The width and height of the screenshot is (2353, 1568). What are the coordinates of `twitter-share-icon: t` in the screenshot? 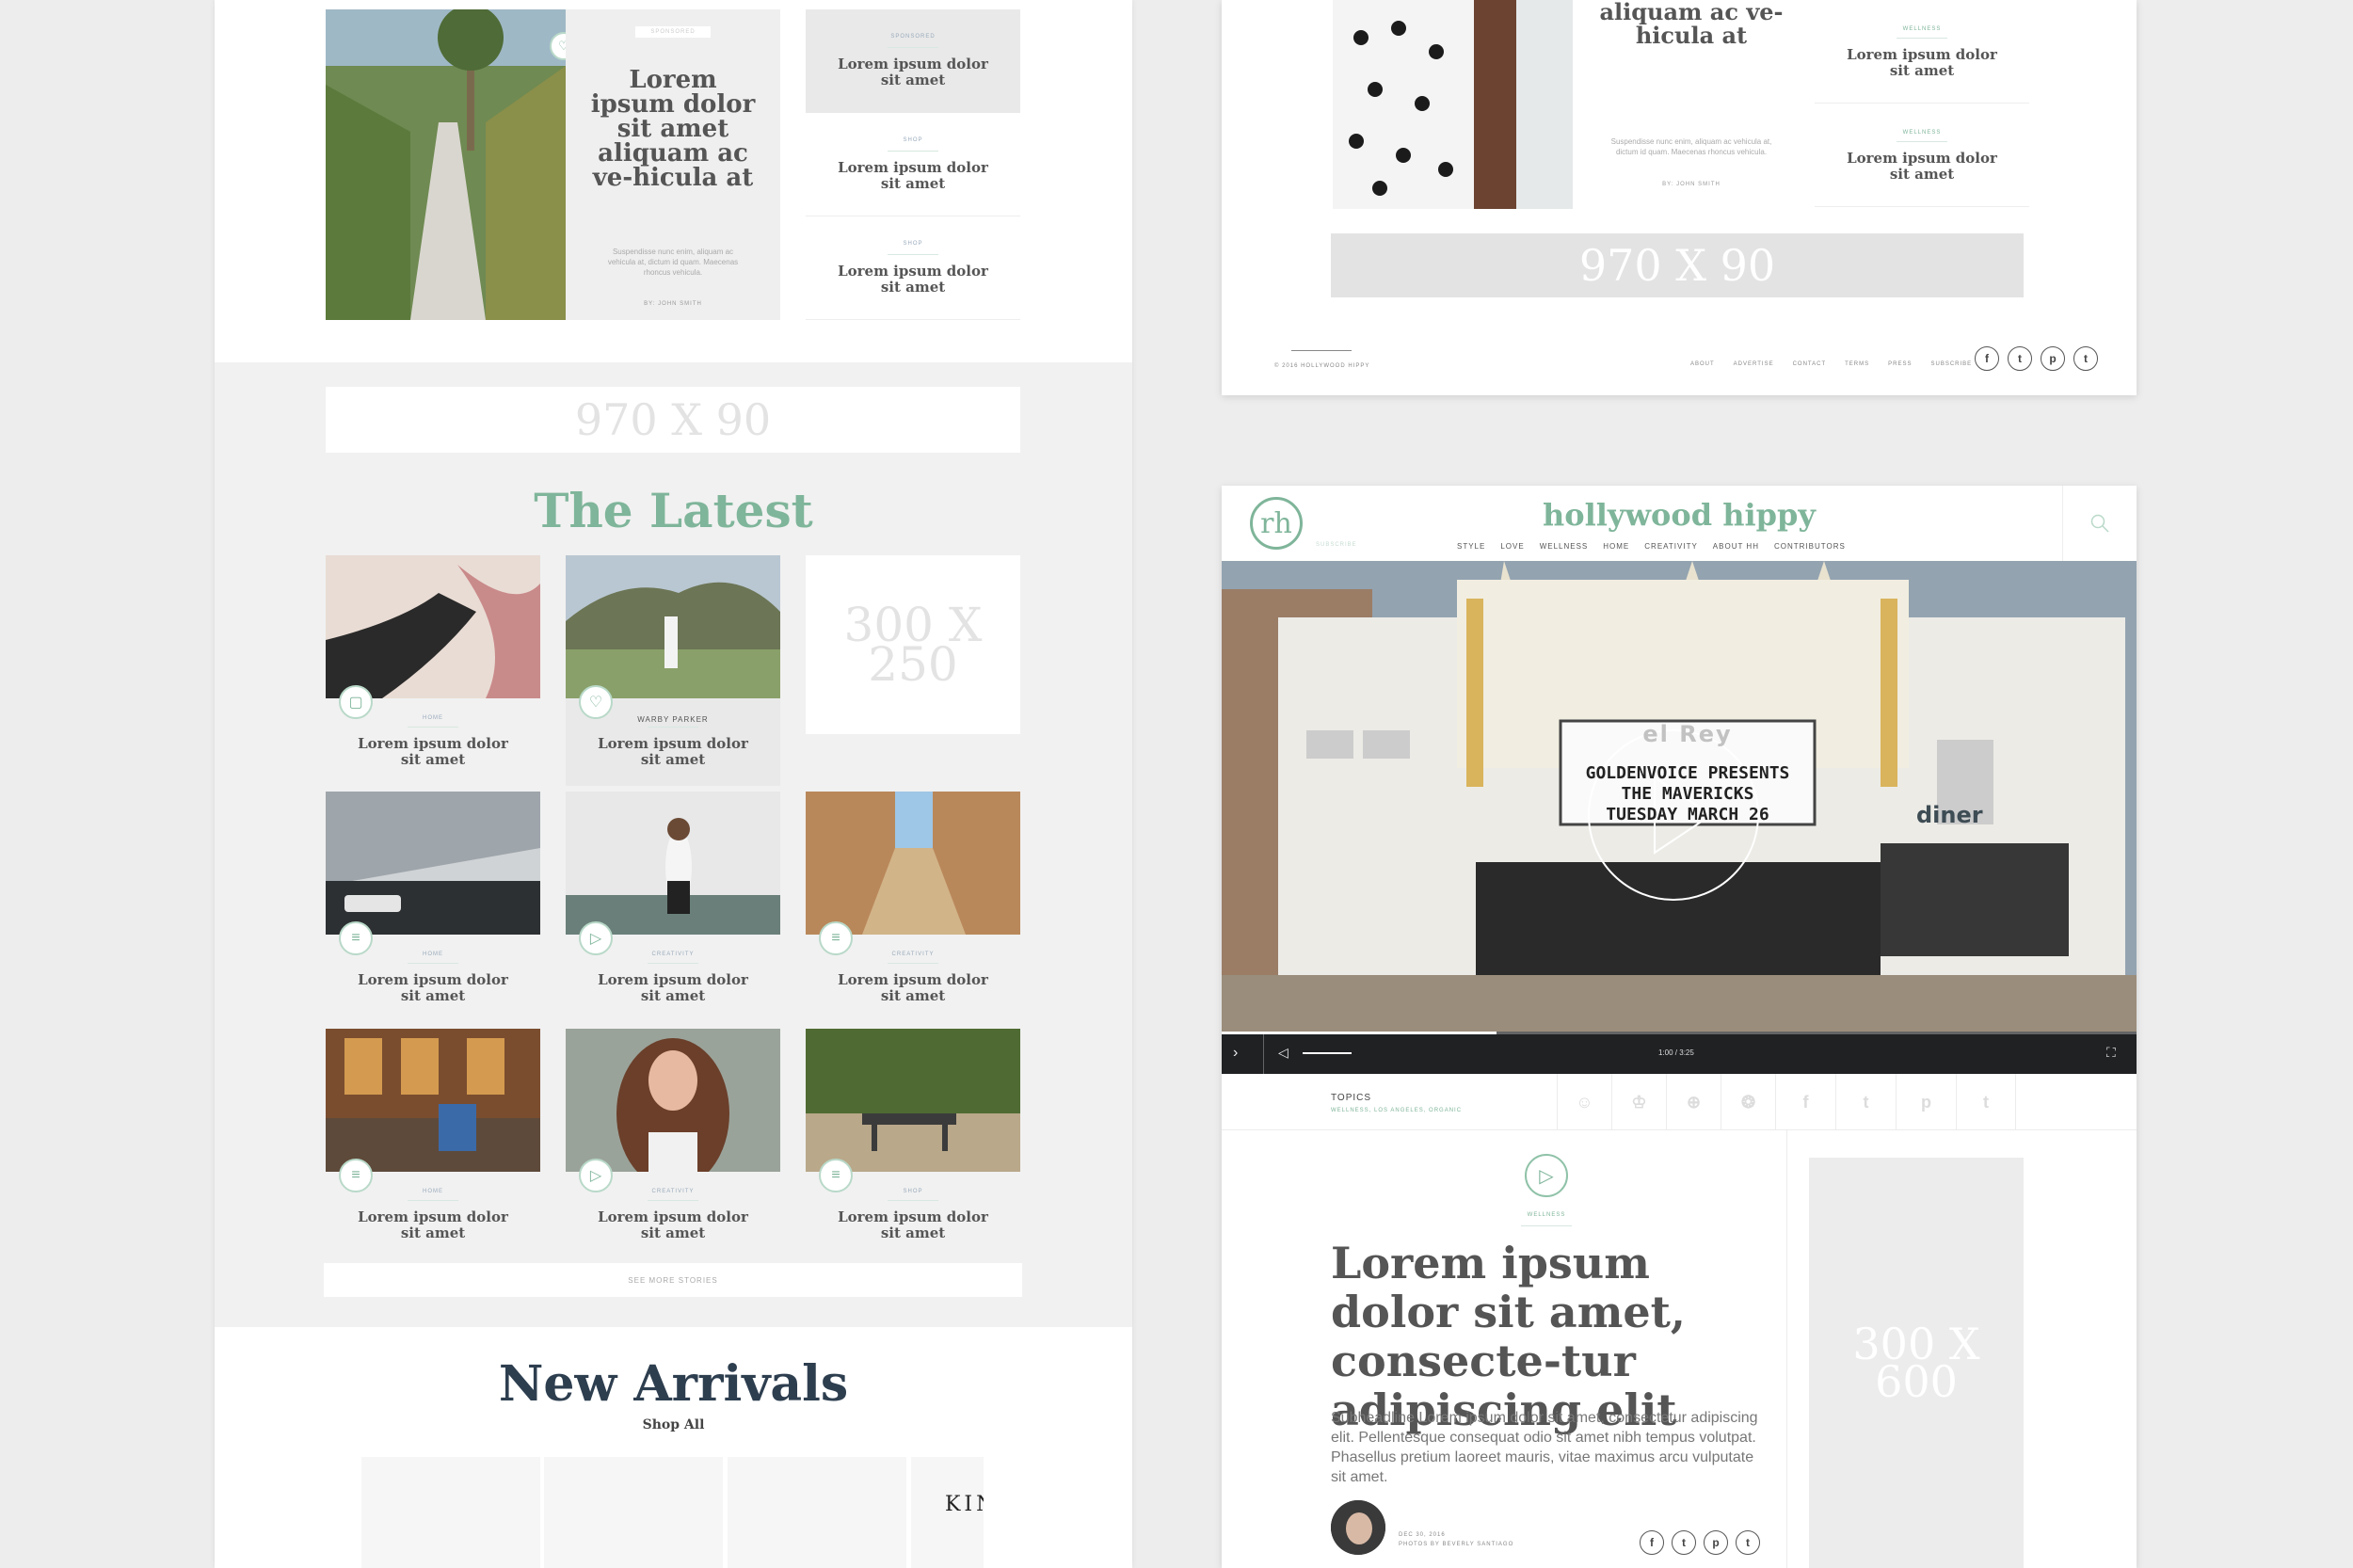 It's located at (1865, 1102).